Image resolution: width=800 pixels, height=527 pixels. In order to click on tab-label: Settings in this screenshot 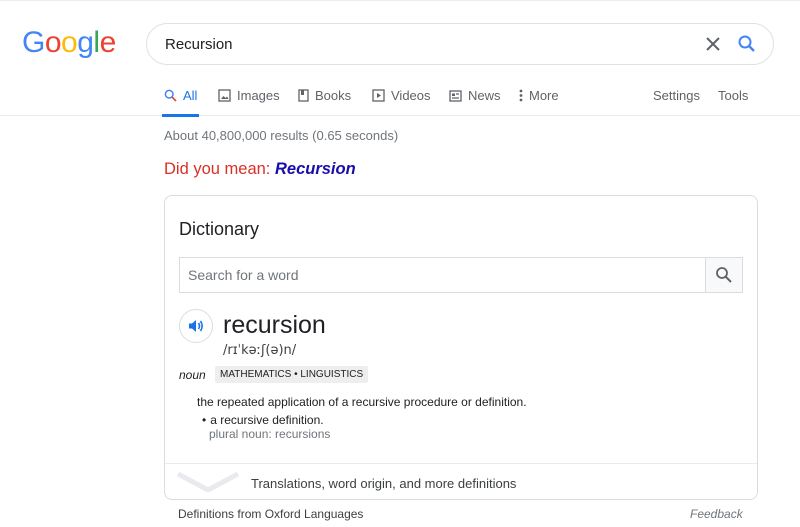, I will do `click(676, 95)`.